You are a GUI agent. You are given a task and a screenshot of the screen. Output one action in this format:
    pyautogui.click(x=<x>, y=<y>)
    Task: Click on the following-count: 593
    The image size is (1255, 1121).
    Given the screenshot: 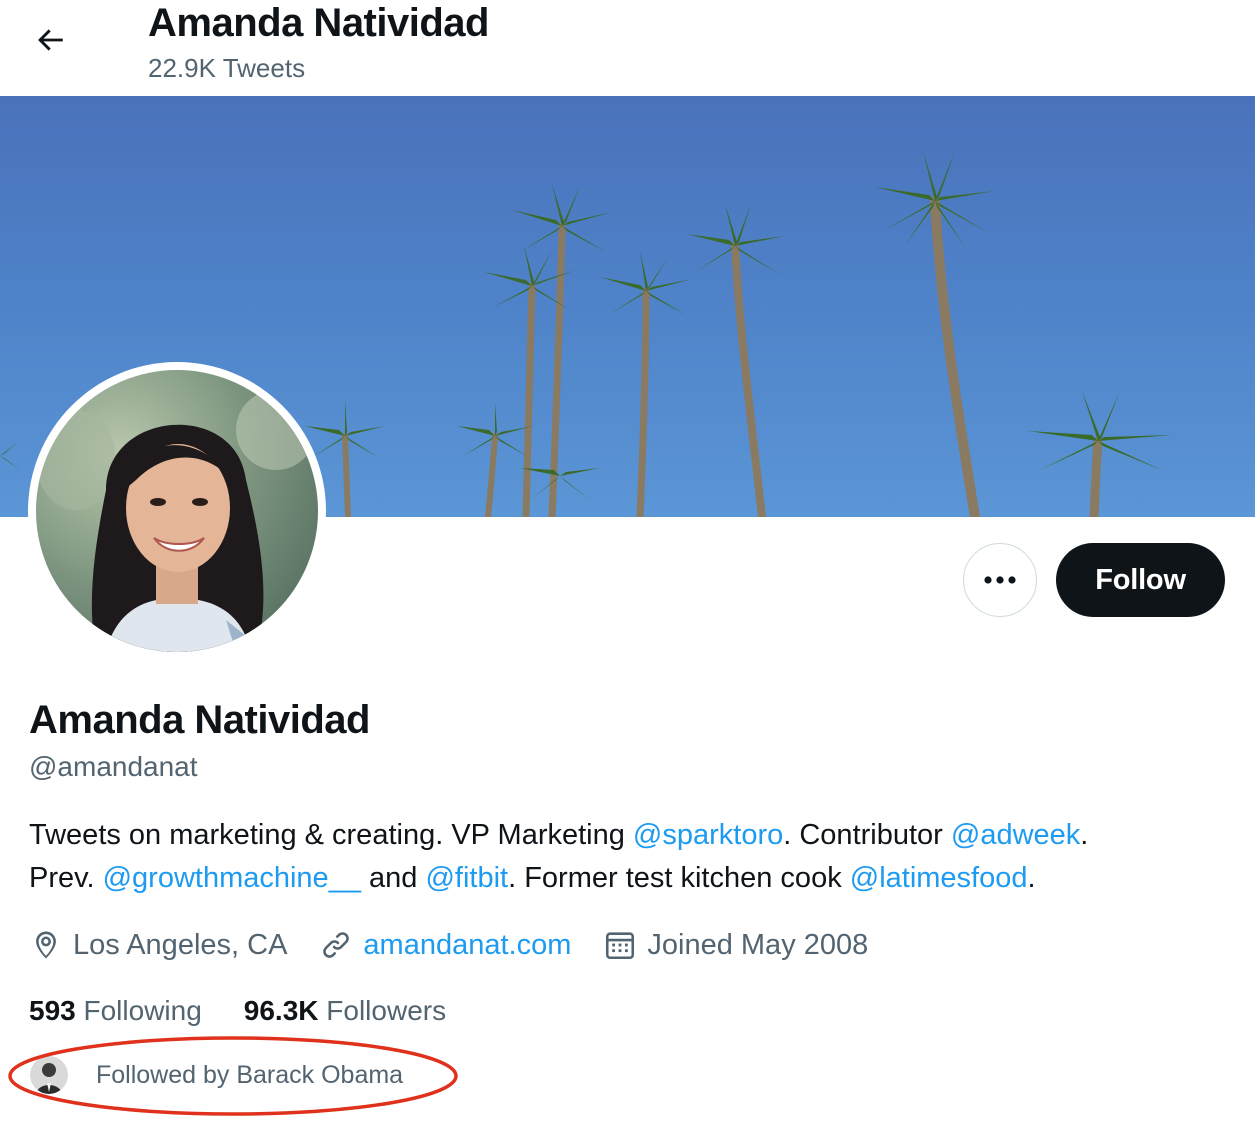 What is the action you would take?
    pyautogui.click(x=52, y=1010)
    